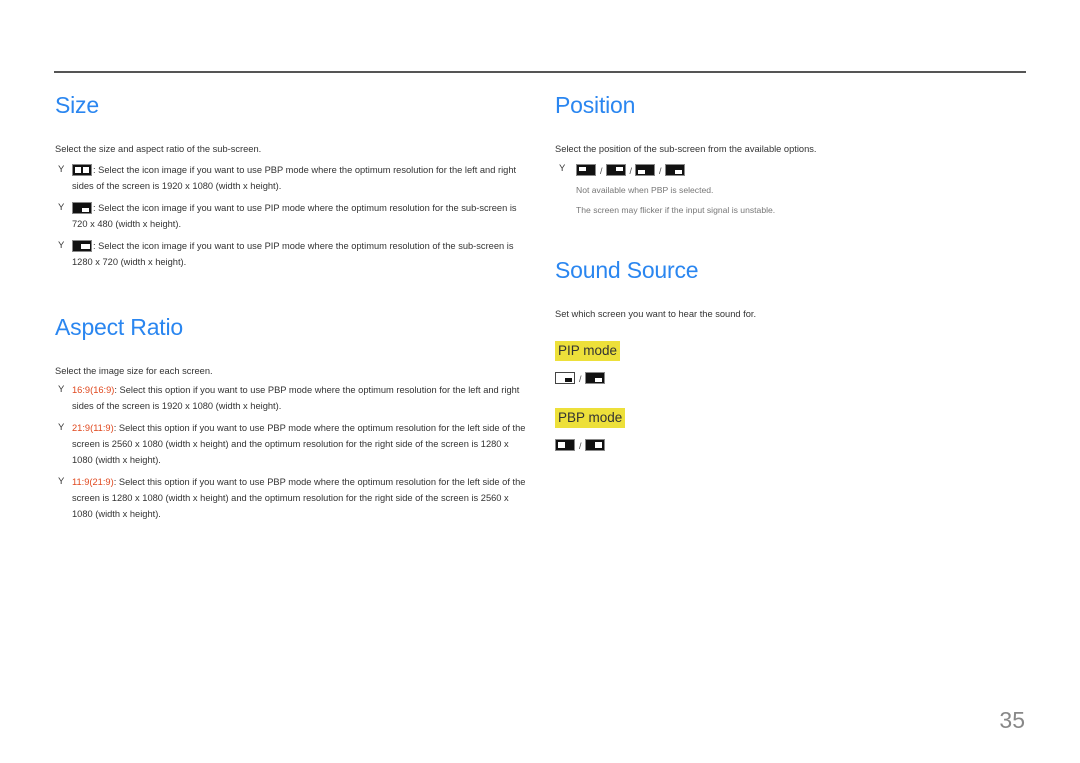 This screenshot has height=763, width=1080. Describe the element at coordinates (790, 378) in the screenshot. I see `pip-sound-options: /` at that location.